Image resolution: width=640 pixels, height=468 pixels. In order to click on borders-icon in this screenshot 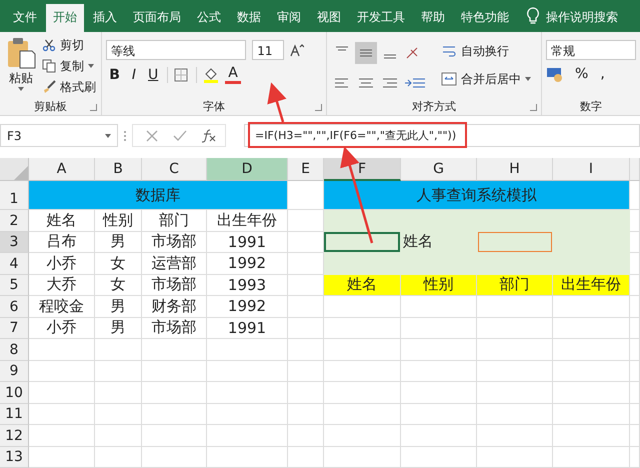, I will do `click(182, 75)`.